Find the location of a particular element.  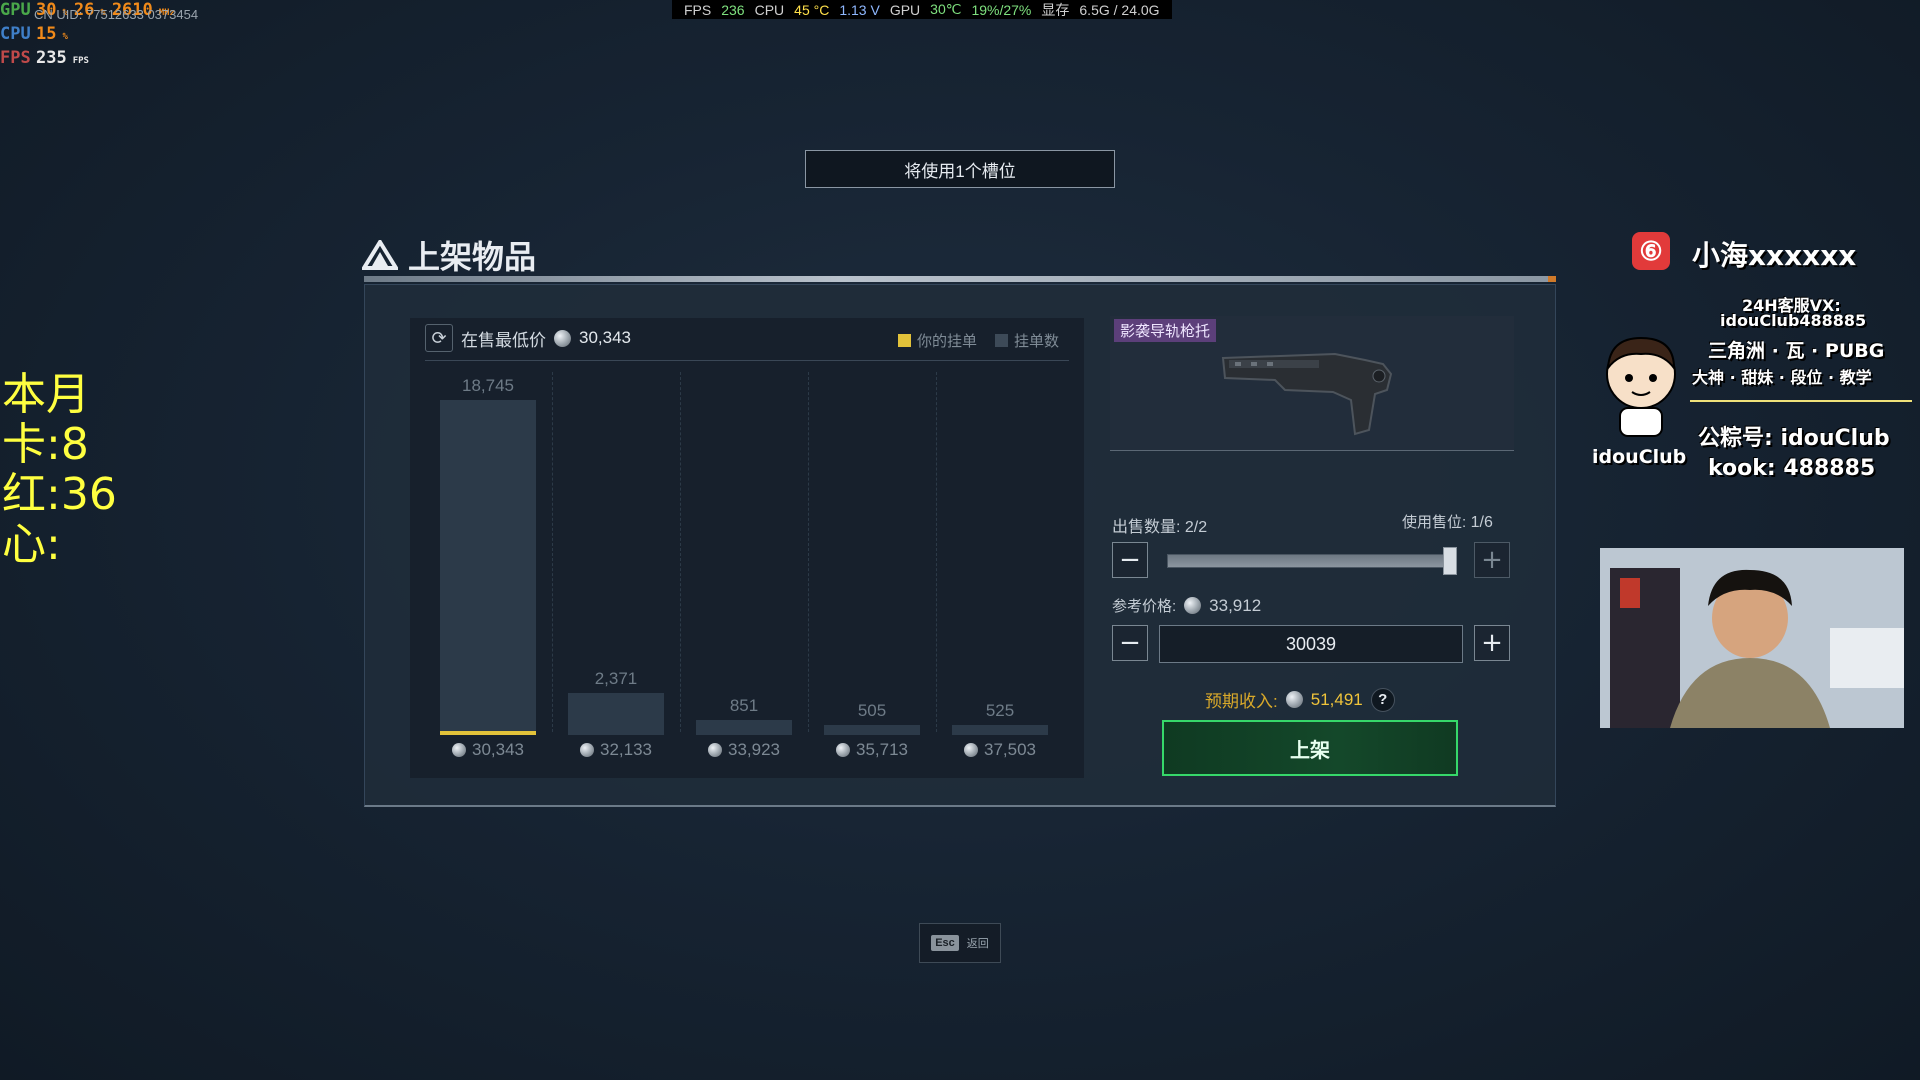

webcam-image is located at coordinates (1752, 638).